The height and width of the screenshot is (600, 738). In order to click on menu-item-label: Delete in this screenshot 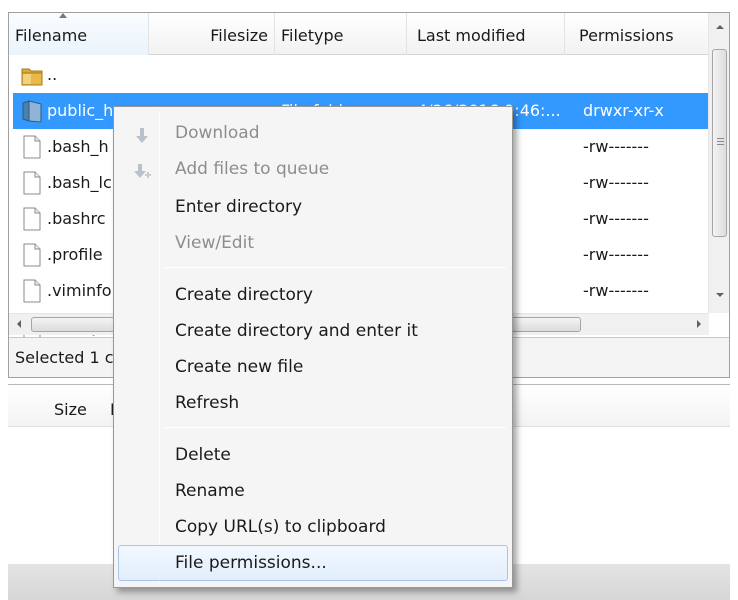, I will do `click(203, 455)`.